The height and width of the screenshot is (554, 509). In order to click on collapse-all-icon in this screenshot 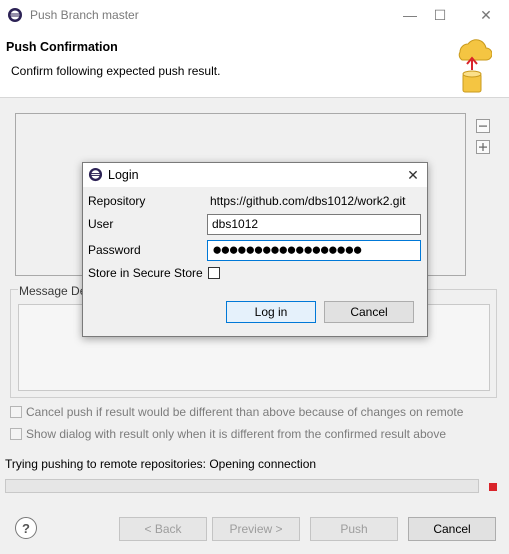, I will do `click(483, 126)`.